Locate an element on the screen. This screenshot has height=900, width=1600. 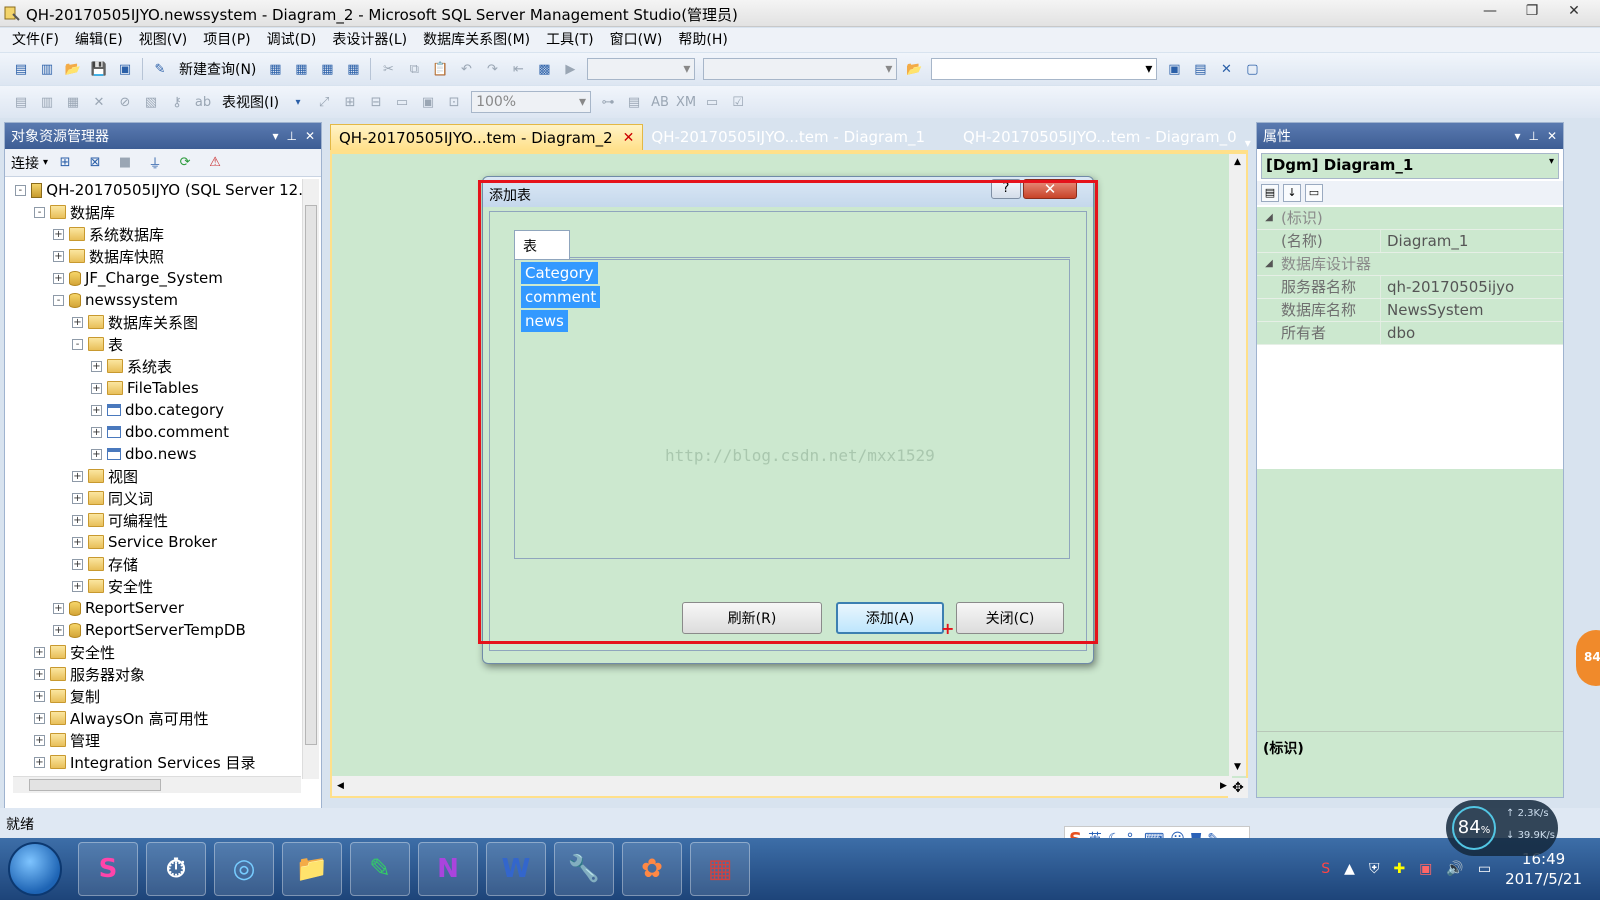
recalculate-page-breaks-icon: ▣ is located at coordinates (428, 102).